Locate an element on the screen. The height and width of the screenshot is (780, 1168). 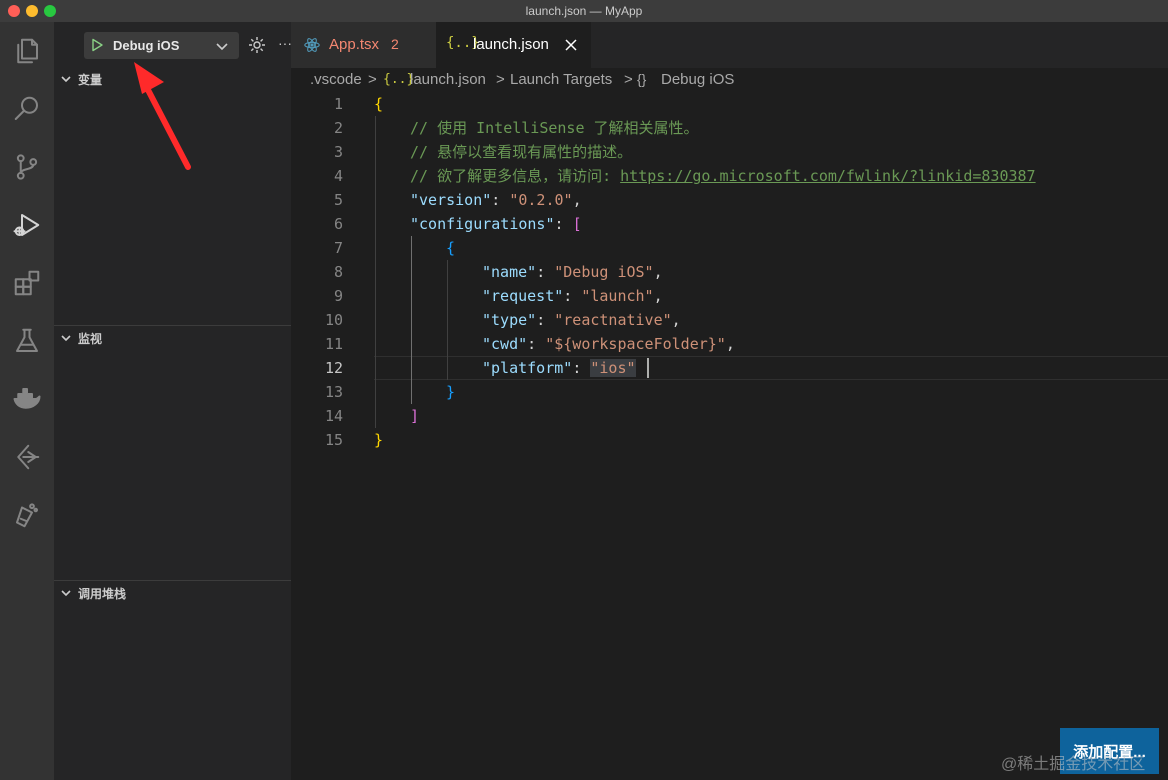
tab-label: launch.json is located at coordinates (511, 44).